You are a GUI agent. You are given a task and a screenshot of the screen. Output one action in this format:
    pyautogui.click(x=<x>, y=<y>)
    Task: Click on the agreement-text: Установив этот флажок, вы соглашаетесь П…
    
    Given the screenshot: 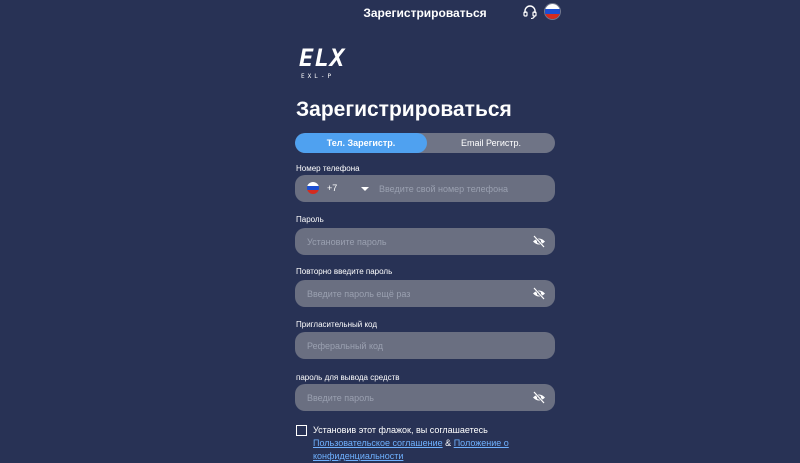 What is the action you would take?
    pyautogui.click(x=433, y=443)
    